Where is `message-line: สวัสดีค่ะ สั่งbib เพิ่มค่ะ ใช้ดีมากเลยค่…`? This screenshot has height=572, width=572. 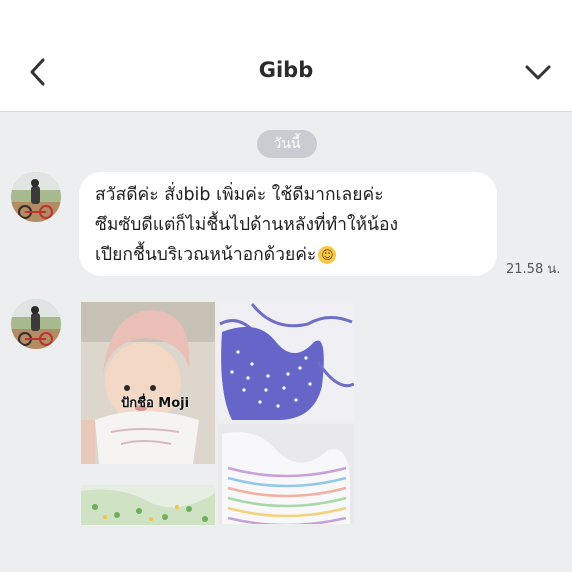
message-line: สวัสดีค่ะ สั่งbib เพิ่มค่ะ ใช้ดีมากเลยค่… is located at coordinates (239, 195).